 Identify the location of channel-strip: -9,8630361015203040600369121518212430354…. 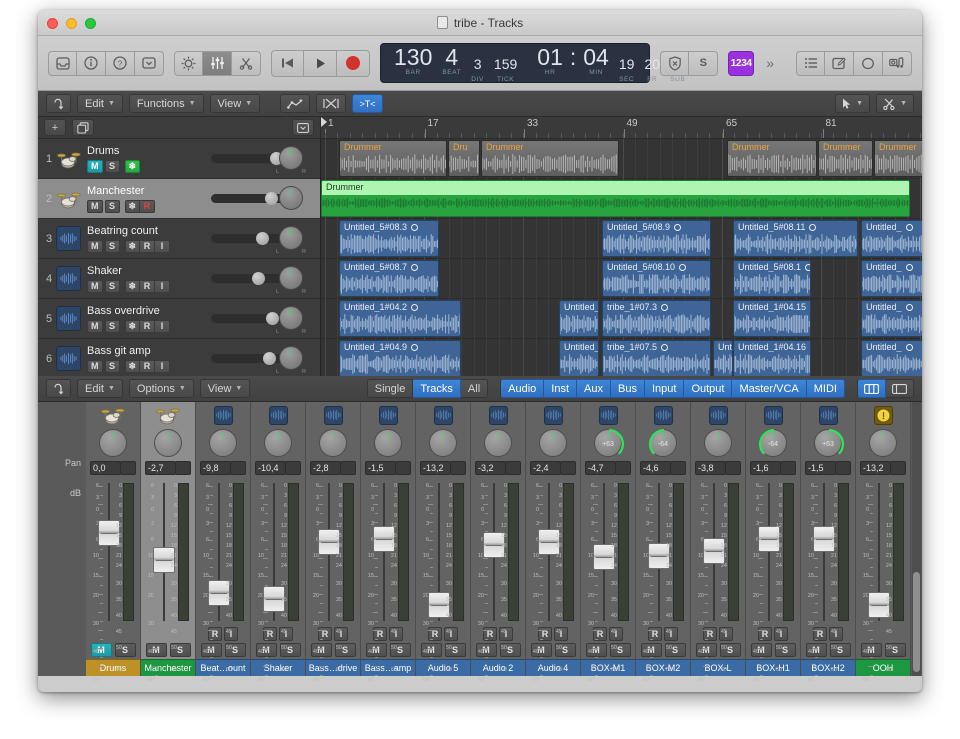
(223, 542).